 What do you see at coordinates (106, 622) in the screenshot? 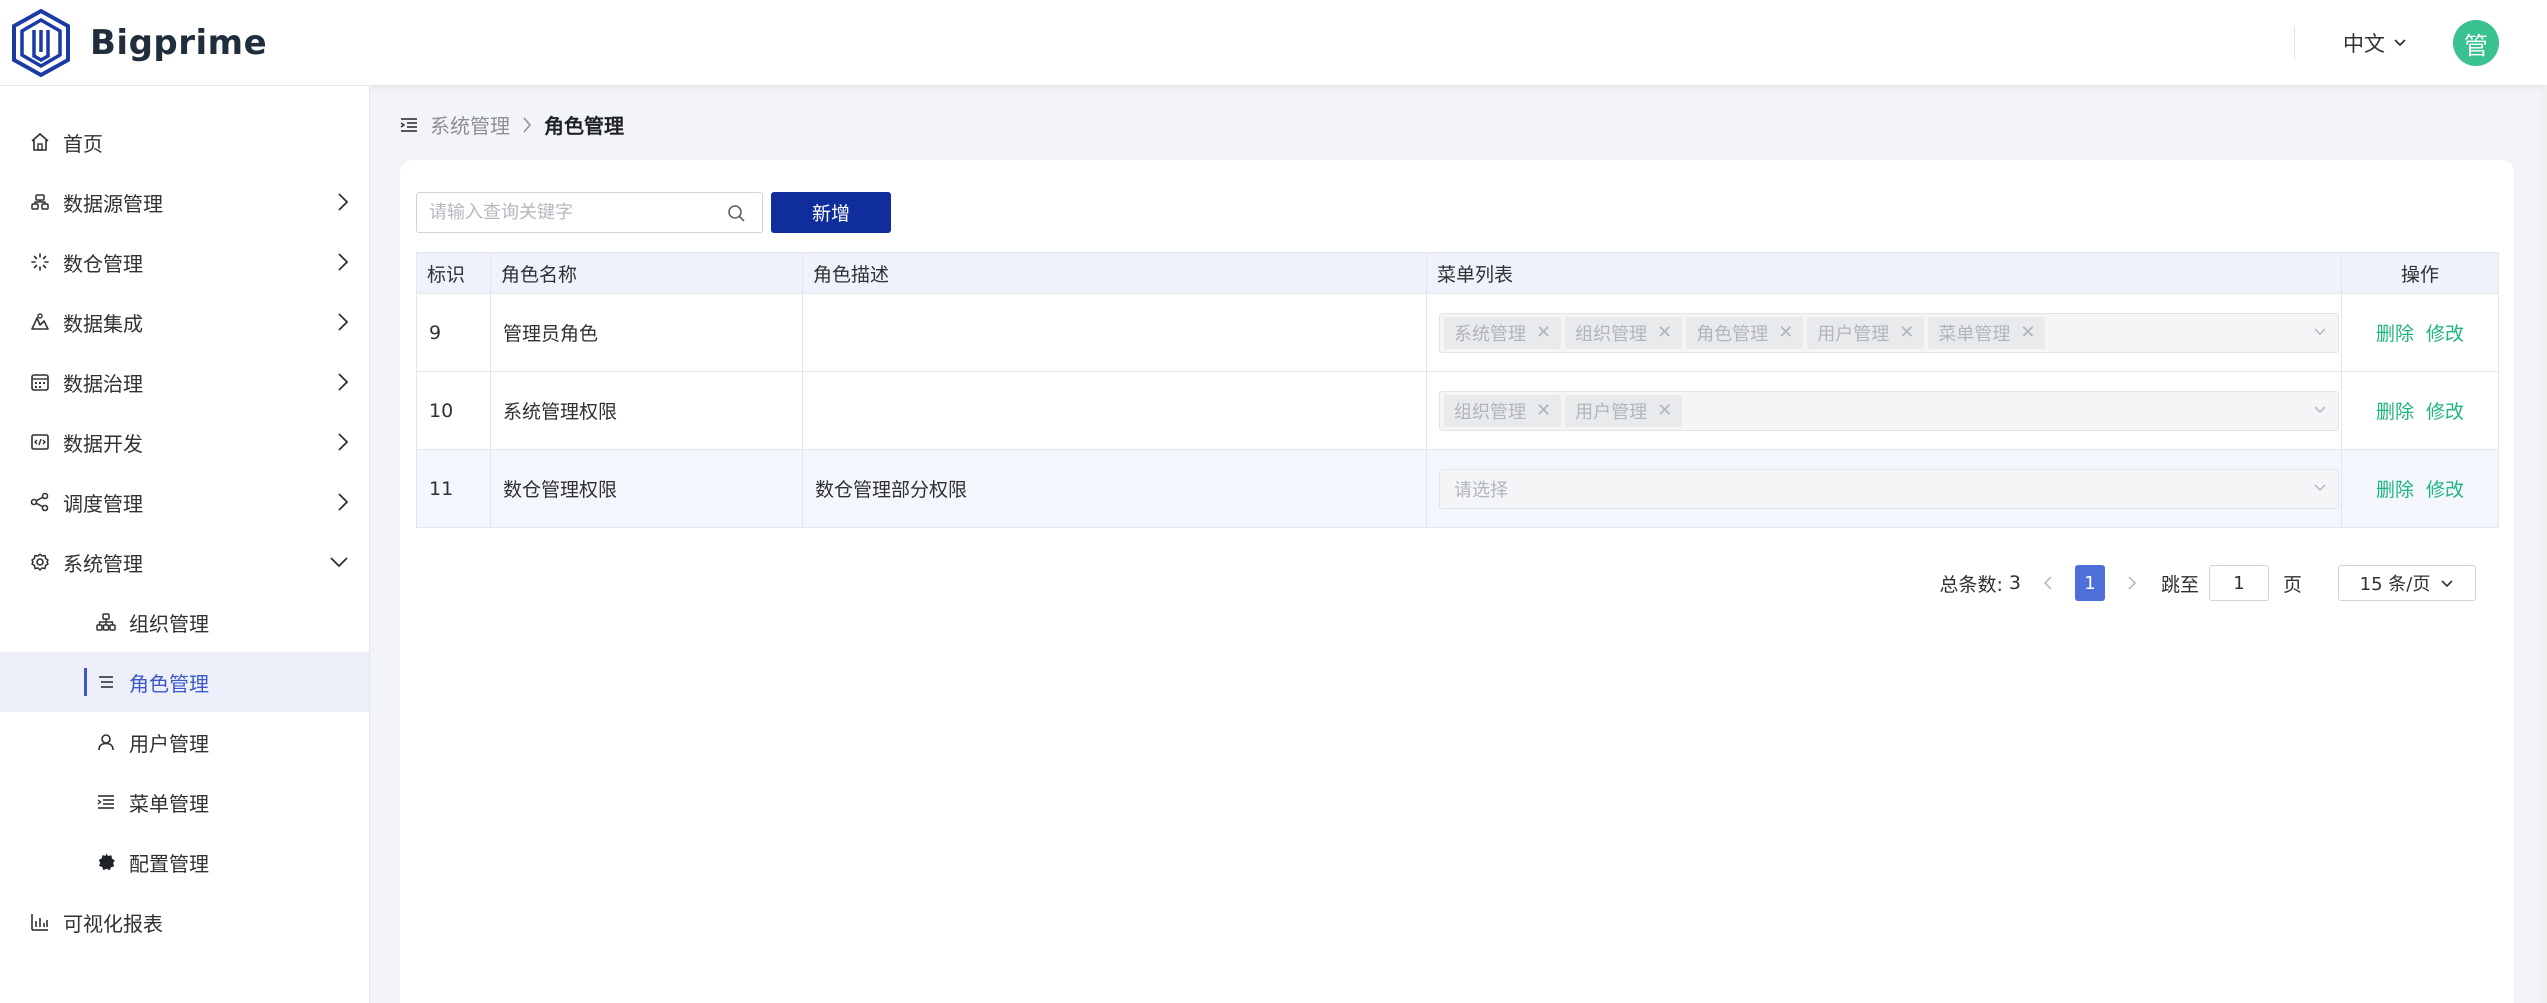
I see `org-icon` at bounding box center [106, 622].